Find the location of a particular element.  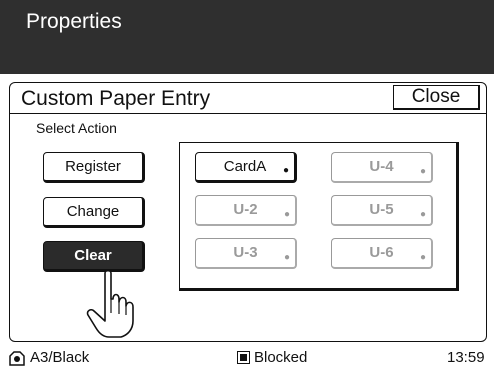

paper-slot-label: U-5 is located at coordinates (381, 209).